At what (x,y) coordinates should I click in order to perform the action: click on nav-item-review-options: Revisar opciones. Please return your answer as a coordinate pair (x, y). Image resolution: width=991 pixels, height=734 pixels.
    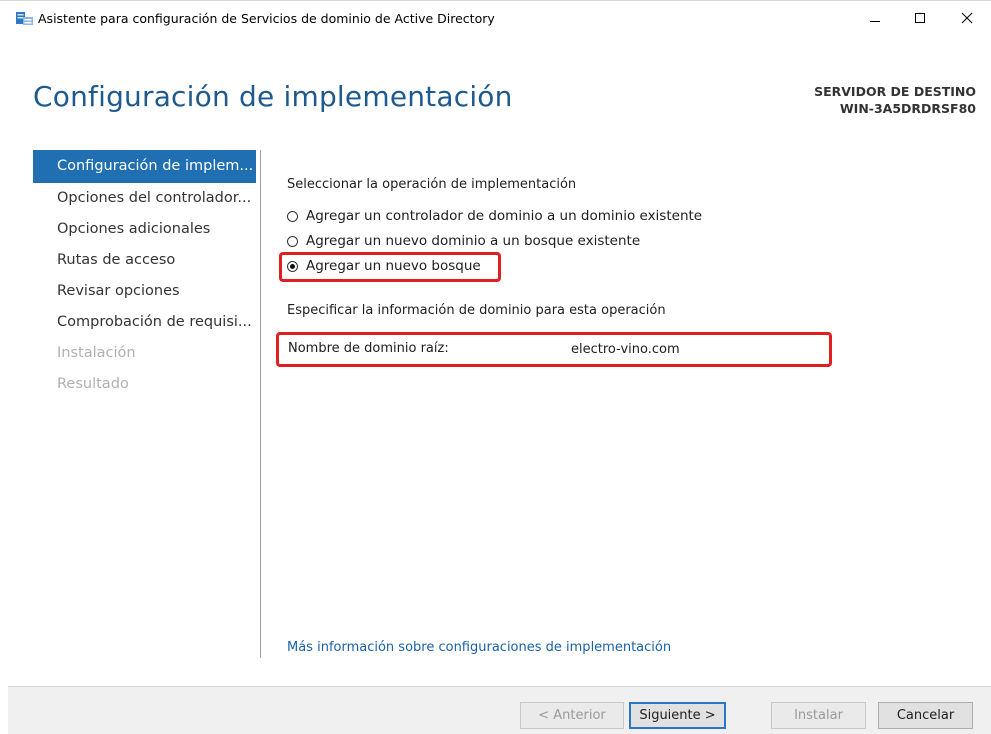
    Looking at the image, I should click on (144, 291).